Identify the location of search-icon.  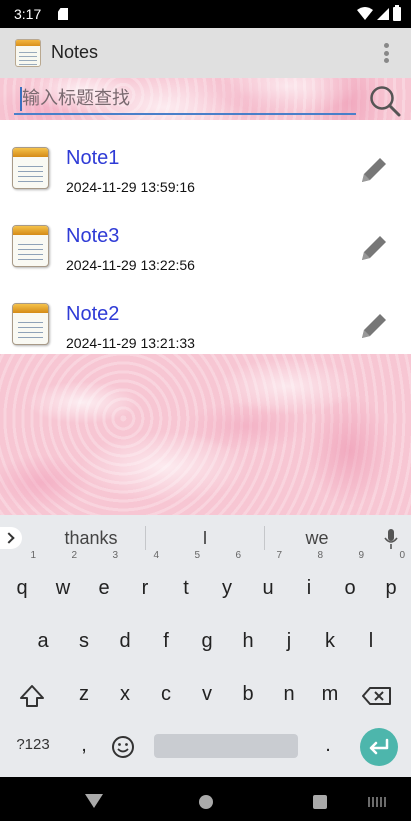
(385, 101).